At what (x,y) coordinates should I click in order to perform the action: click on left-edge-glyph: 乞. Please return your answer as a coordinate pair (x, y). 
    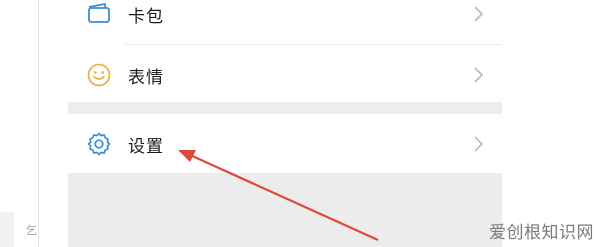
    Looking at the image, I should click on (31, 230).